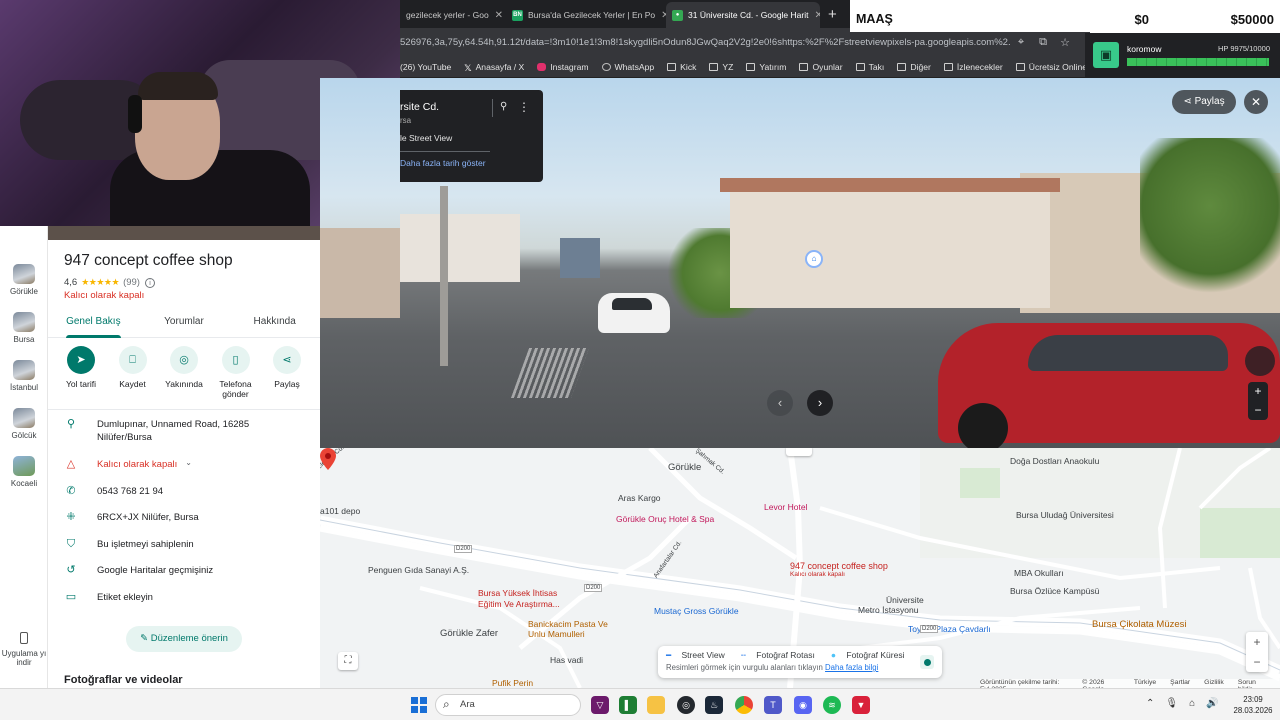 This screenshot has height=720, width=1280. What do you see at coordinates (766, 67) in the screenshot?
I see `bookmark-folder-yatirim: Yatırım` at bounding box center [766, 67].